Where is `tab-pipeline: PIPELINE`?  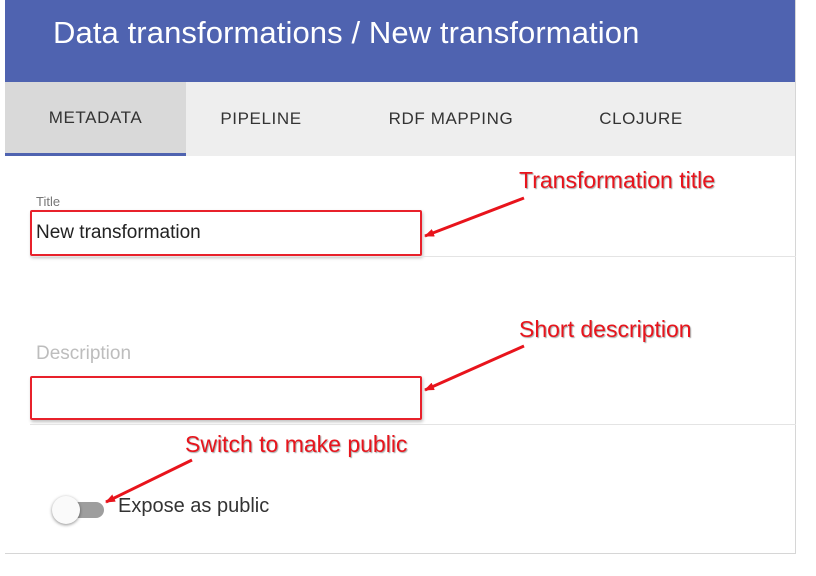 tab-pipeline: PIPELINE is located at coordinates (261, 119).